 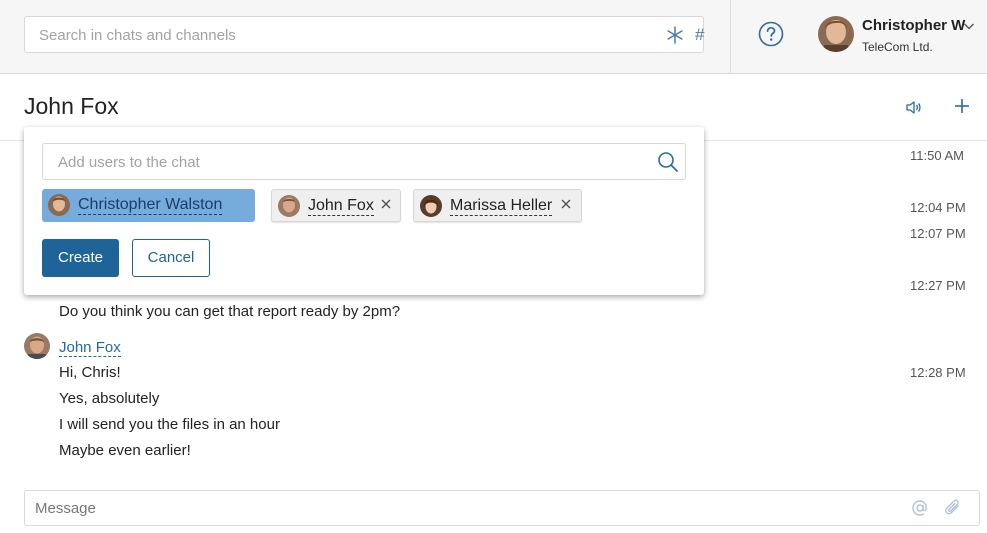 I want to click on user-chip-christopher-walston: Christopher Walston, so click(x=148, y=205).